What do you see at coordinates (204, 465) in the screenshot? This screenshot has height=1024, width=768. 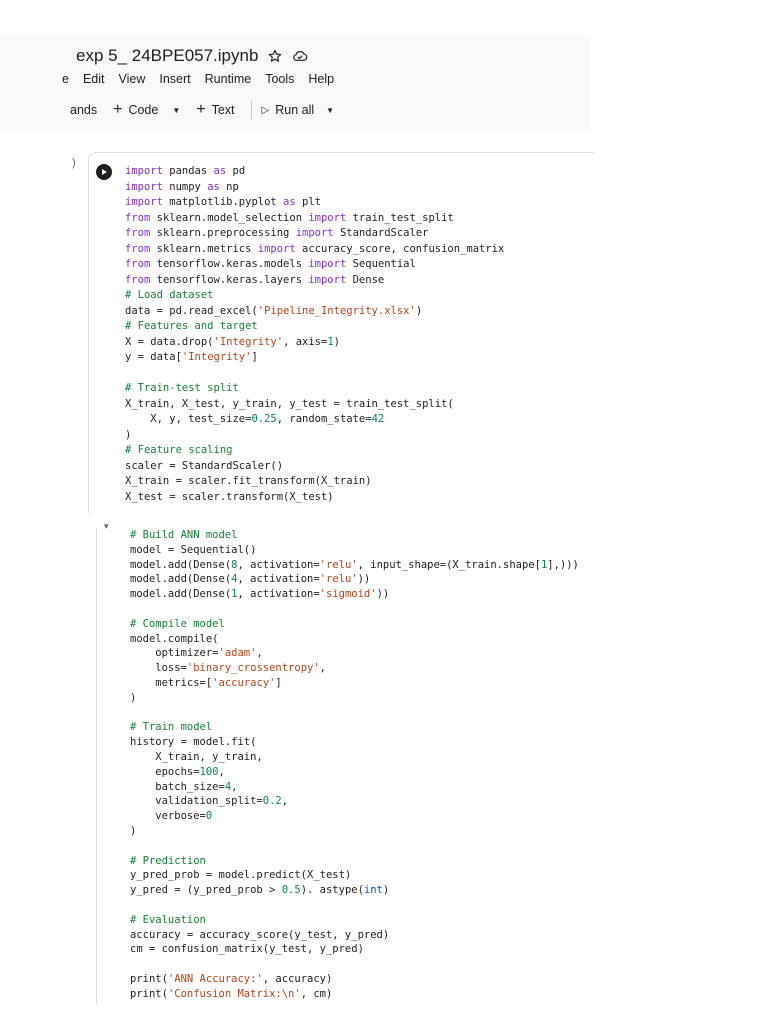 I see `code-token: scaler = StandardScaler()` at bounding box center [204, 465].